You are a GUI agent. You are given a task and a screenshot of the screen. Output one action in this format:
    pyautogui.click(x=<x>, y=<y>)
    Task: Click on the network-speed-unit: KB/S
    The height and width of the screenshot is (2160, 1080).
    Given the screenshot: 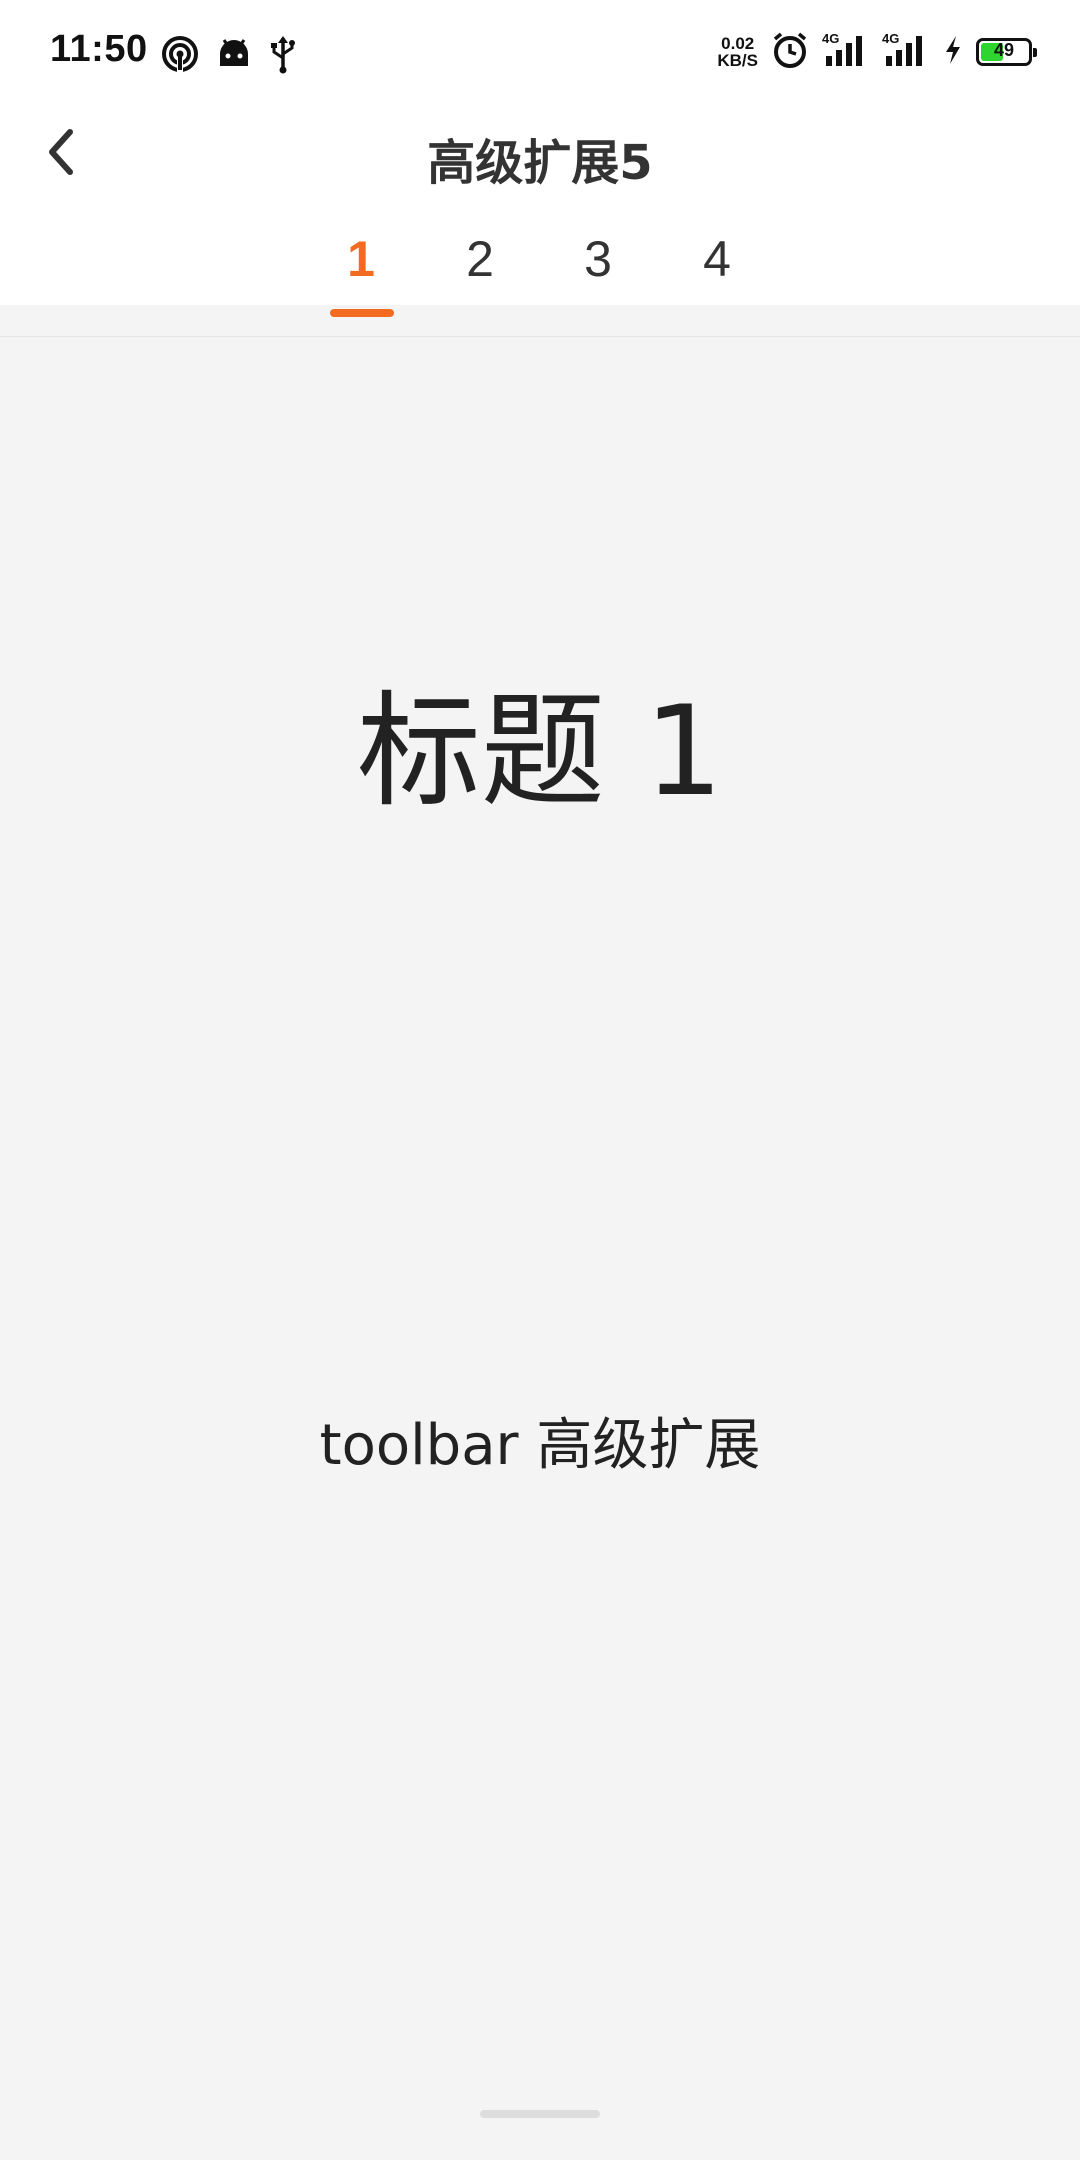 What is the action you would take?
    pyautogui.click(x=737, y=60)
    